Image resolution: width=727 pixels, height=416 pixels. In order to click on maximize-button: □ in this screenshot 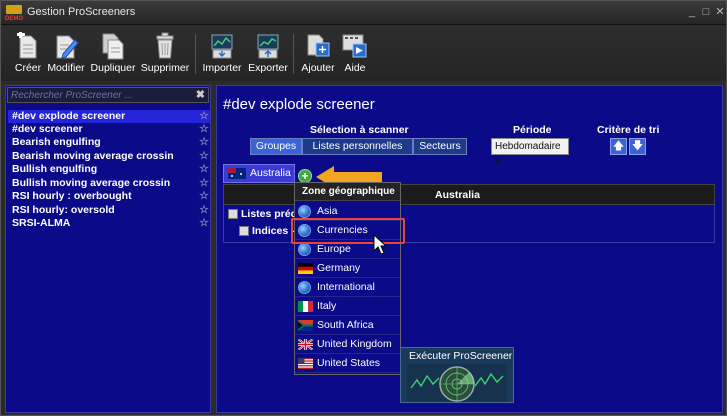, I will do `click(706, 12)`.